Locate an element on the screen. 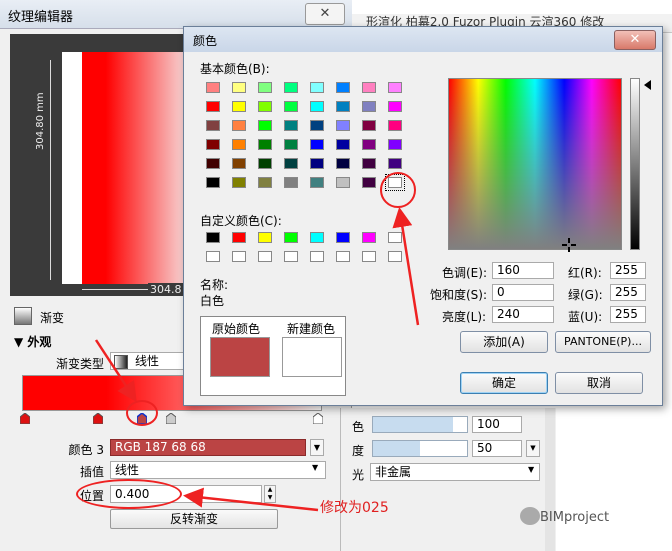 This screenshot has width=672, height=551. ok-button: 确定 is located at coordinates (504, 383).